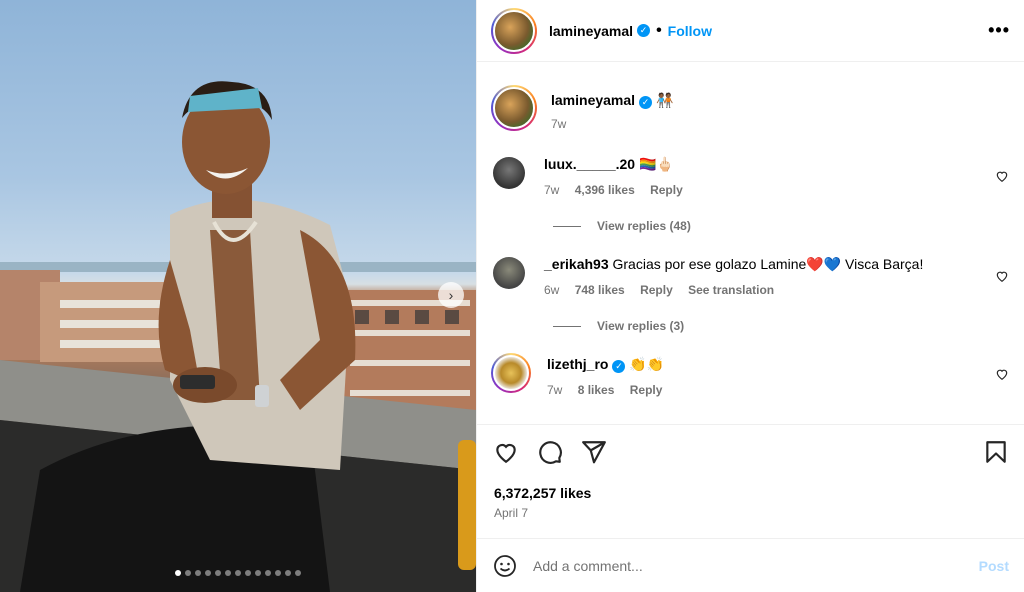  I want to click on action-bar, so click(750, 451).